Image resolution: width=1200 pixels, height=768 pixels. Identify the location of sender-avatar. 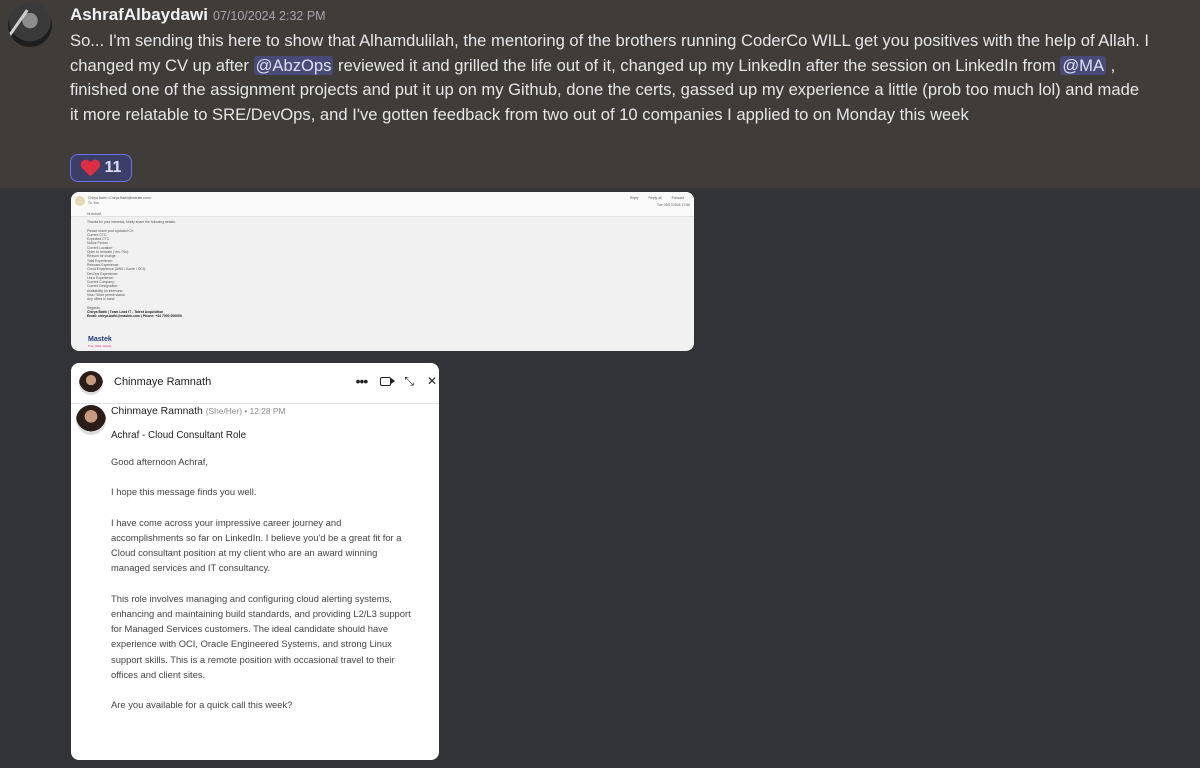
(91, 420).